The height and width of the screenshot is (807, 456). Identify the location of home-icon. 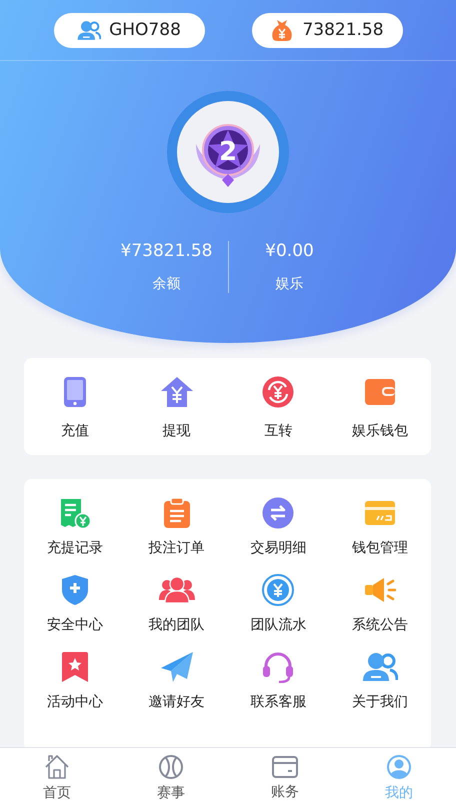
(57, 767).